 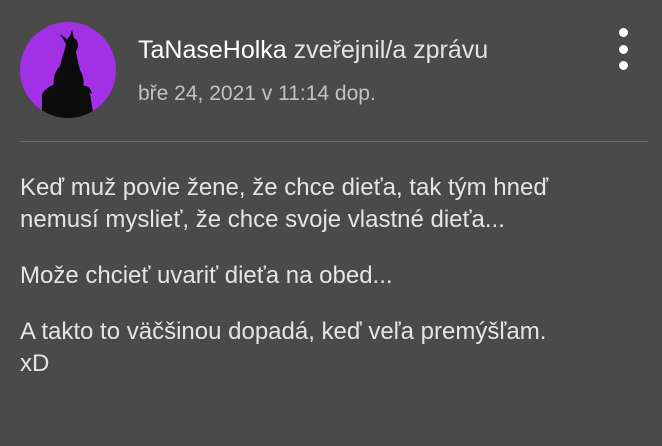 I want to click on wolf-howling-icon, so click(x=68, y=74).